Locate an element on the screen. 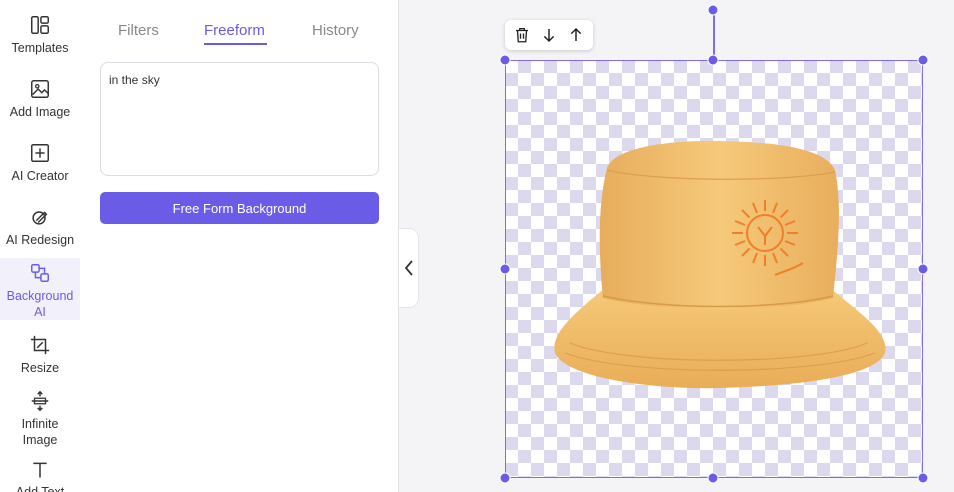 This screenshot has height=492, width=954. move-forward-button is located at coordinates (576, 35).